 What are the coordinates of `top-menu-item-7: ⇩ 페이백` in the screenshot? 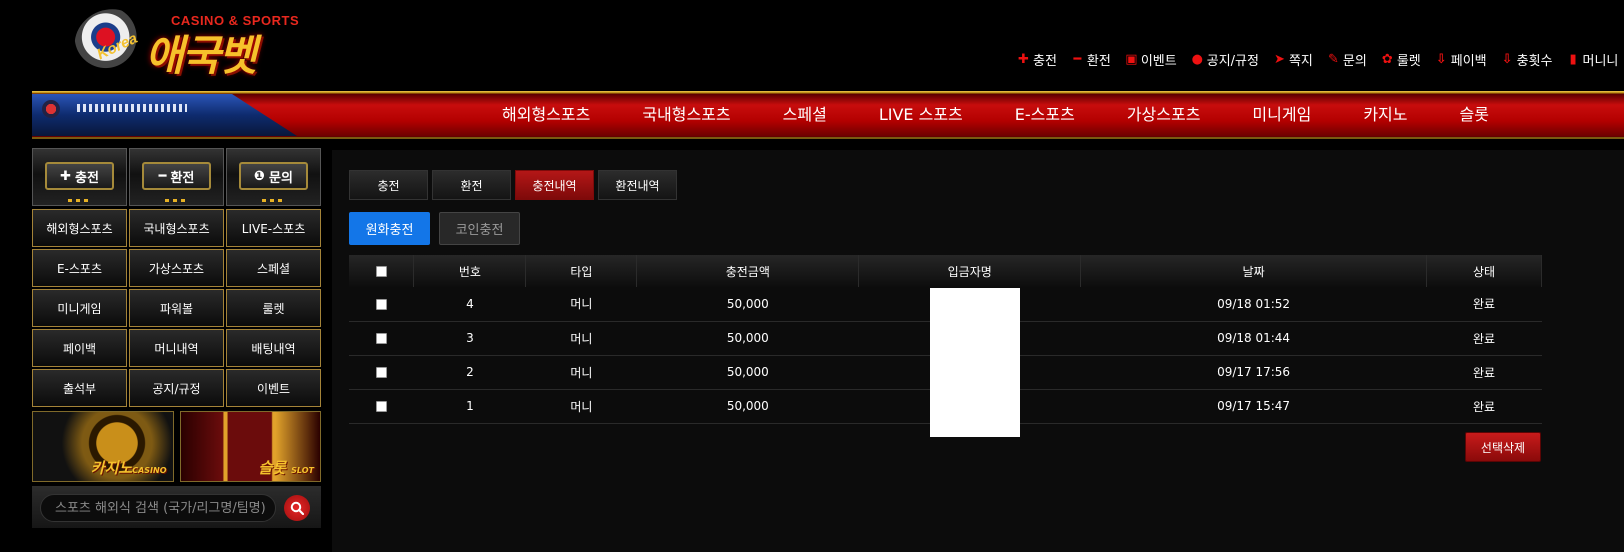 It's located at (1461, 59).